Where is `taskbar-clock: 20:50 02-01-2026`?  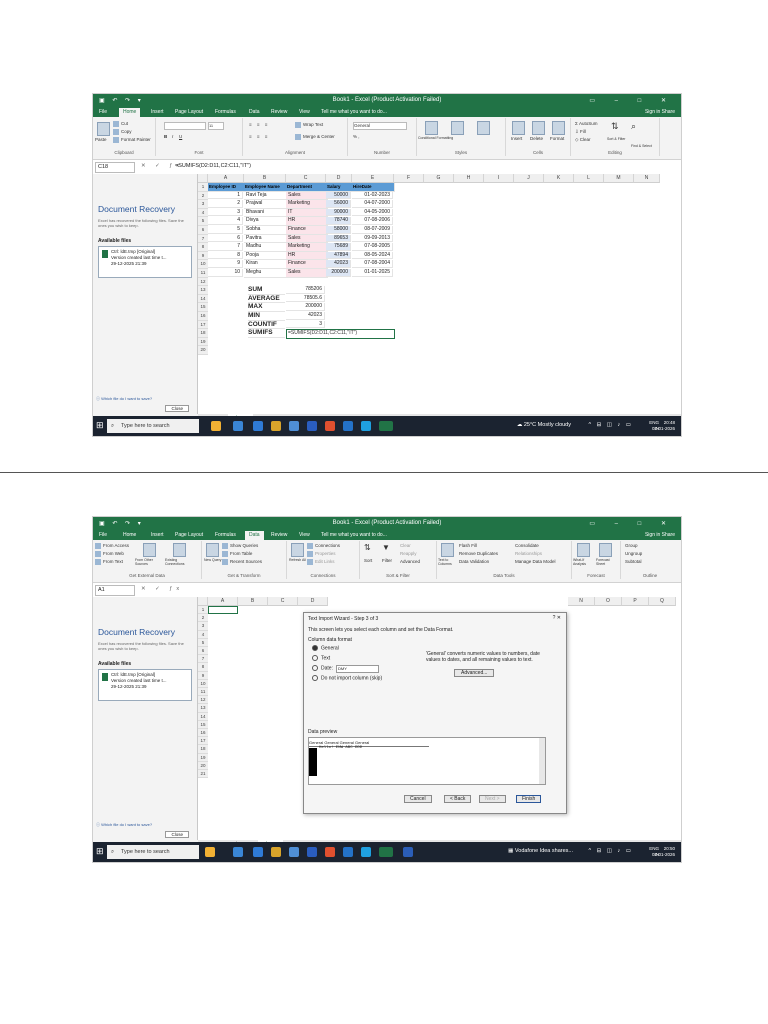 taskbar-clock: 20:50 02-01-2026 is located at coordinates (663, 852).